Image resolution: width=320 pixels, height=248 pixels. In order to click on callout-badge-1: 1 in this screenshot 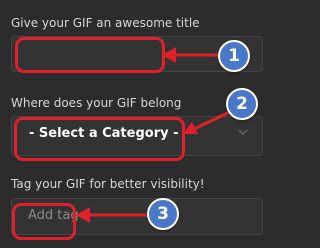, I will do `click(234, 56)`.